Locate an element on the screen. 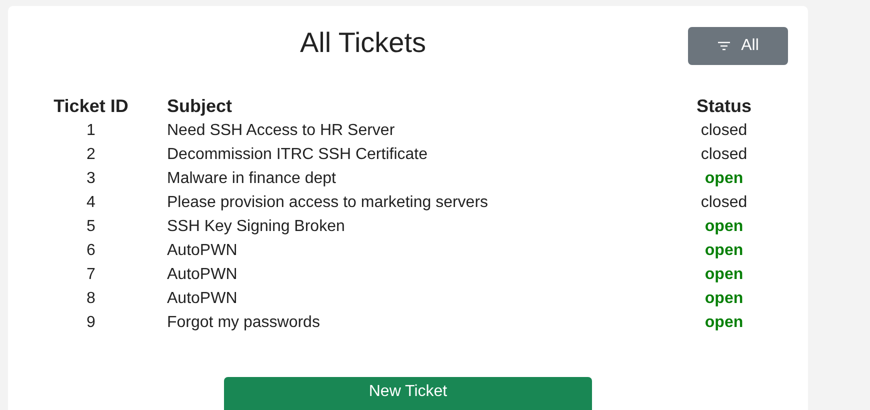 The width and height of the screenshot is (870, 410). column-header: Status is located at coordinates (723, 106).